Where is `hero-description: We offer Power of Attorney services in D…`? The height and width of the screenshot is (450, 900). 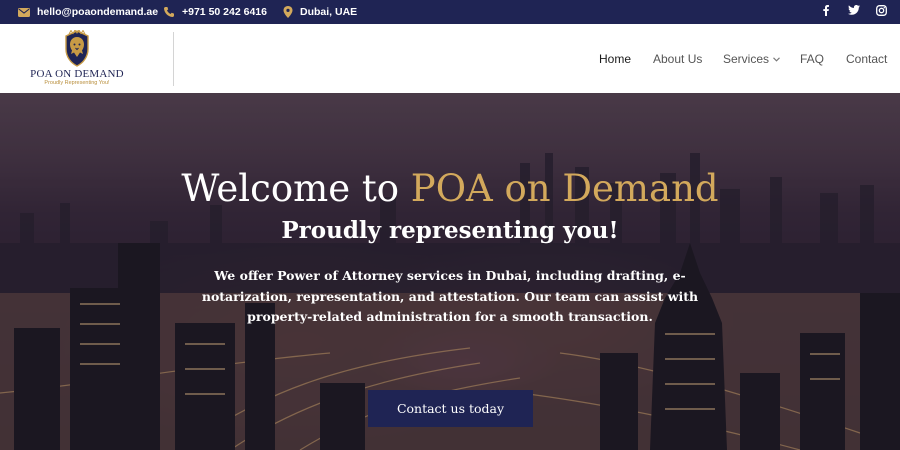
hero-description: We offer Power of Attorney services in D… is located at coordinates (450, 296).